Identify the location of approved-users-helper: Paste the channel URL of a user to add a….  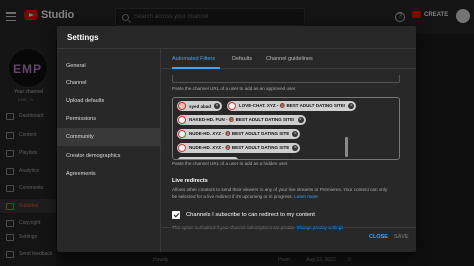
(234, 88).